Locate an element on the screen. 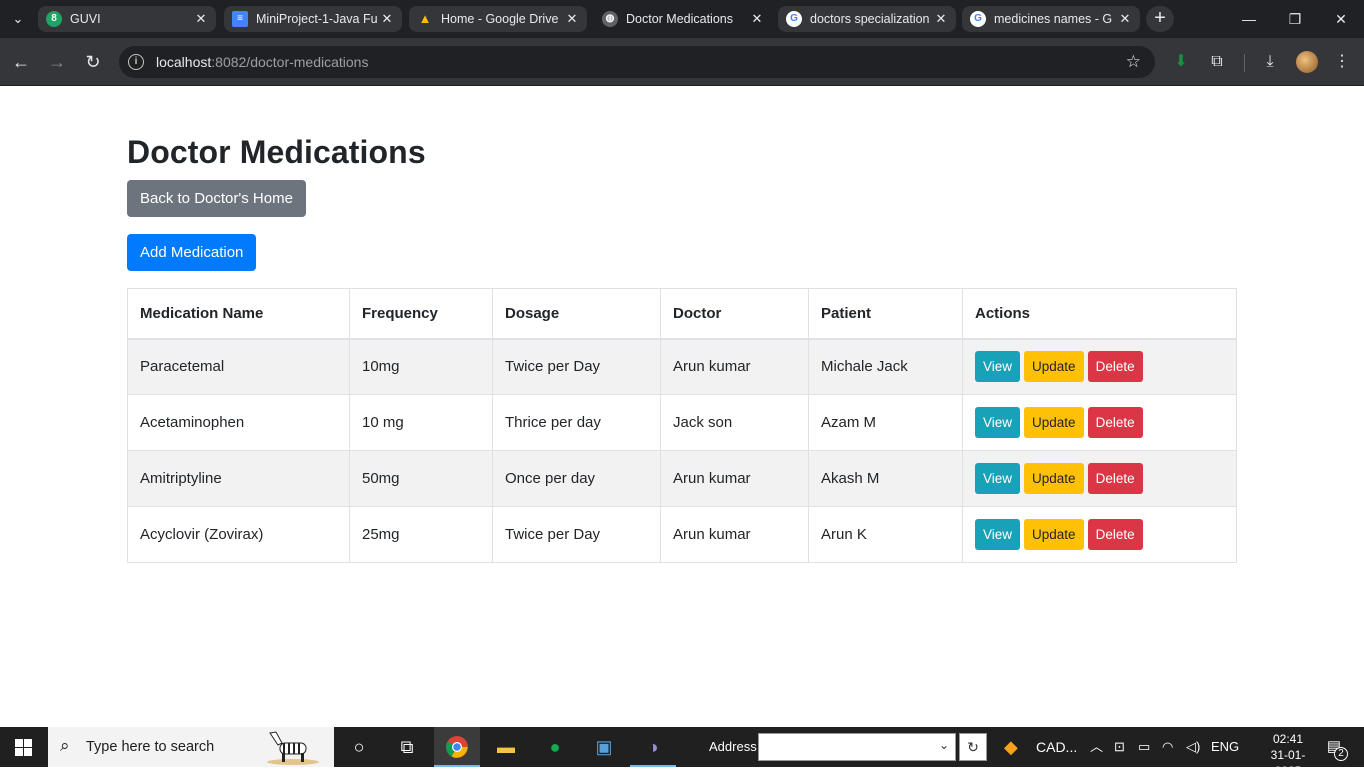 The height and width of the screenshot is (779, 1364). back-arrow-icon: ← is located at coordinates (21, 62).